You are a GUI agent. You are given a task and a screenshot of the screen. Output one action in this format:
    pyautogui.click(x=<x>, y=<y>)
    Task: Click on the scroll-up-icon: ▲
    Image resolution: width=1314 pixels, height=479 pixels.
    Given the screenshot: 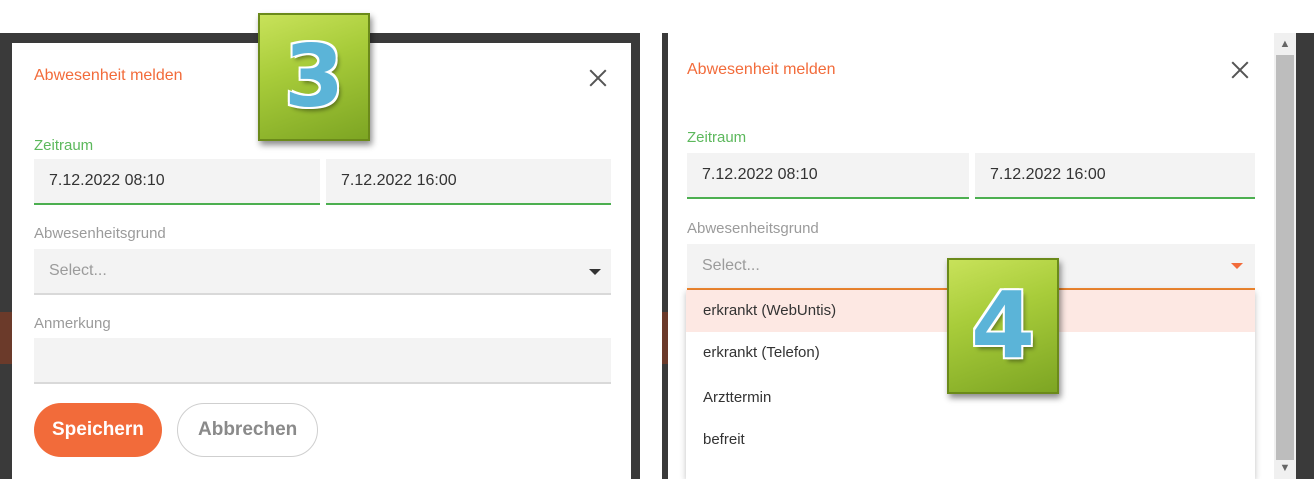 What is the action you would take?
    pyautogui.click(x=1285, y=44)
    